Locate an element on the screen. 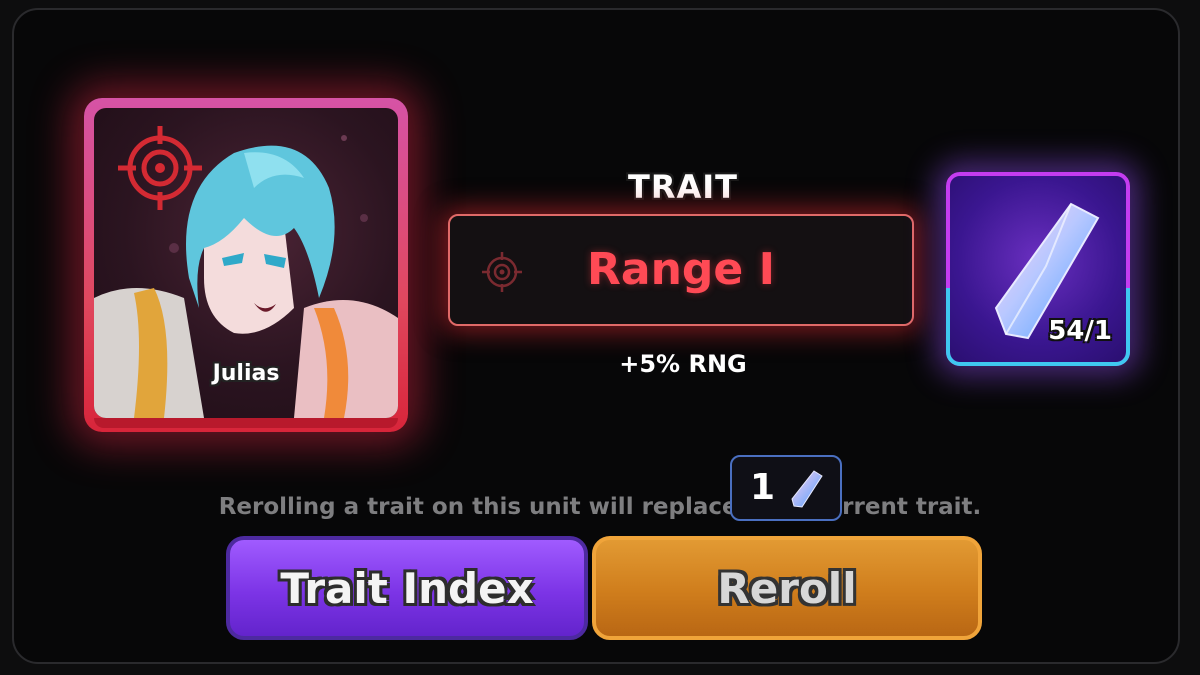  unit-name: Julias is located at coordinates (246, 373).